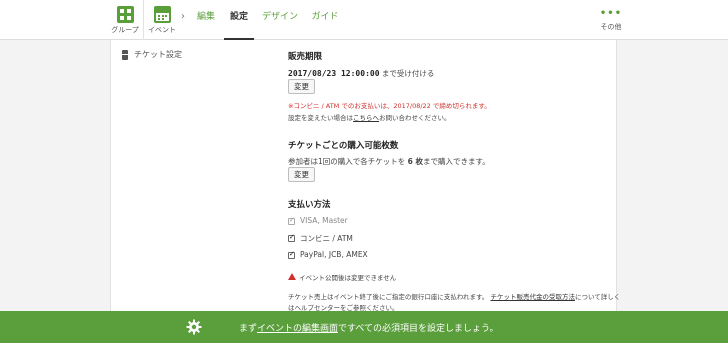  I want to click on event-nav-label: イベント, so click(162, 30).